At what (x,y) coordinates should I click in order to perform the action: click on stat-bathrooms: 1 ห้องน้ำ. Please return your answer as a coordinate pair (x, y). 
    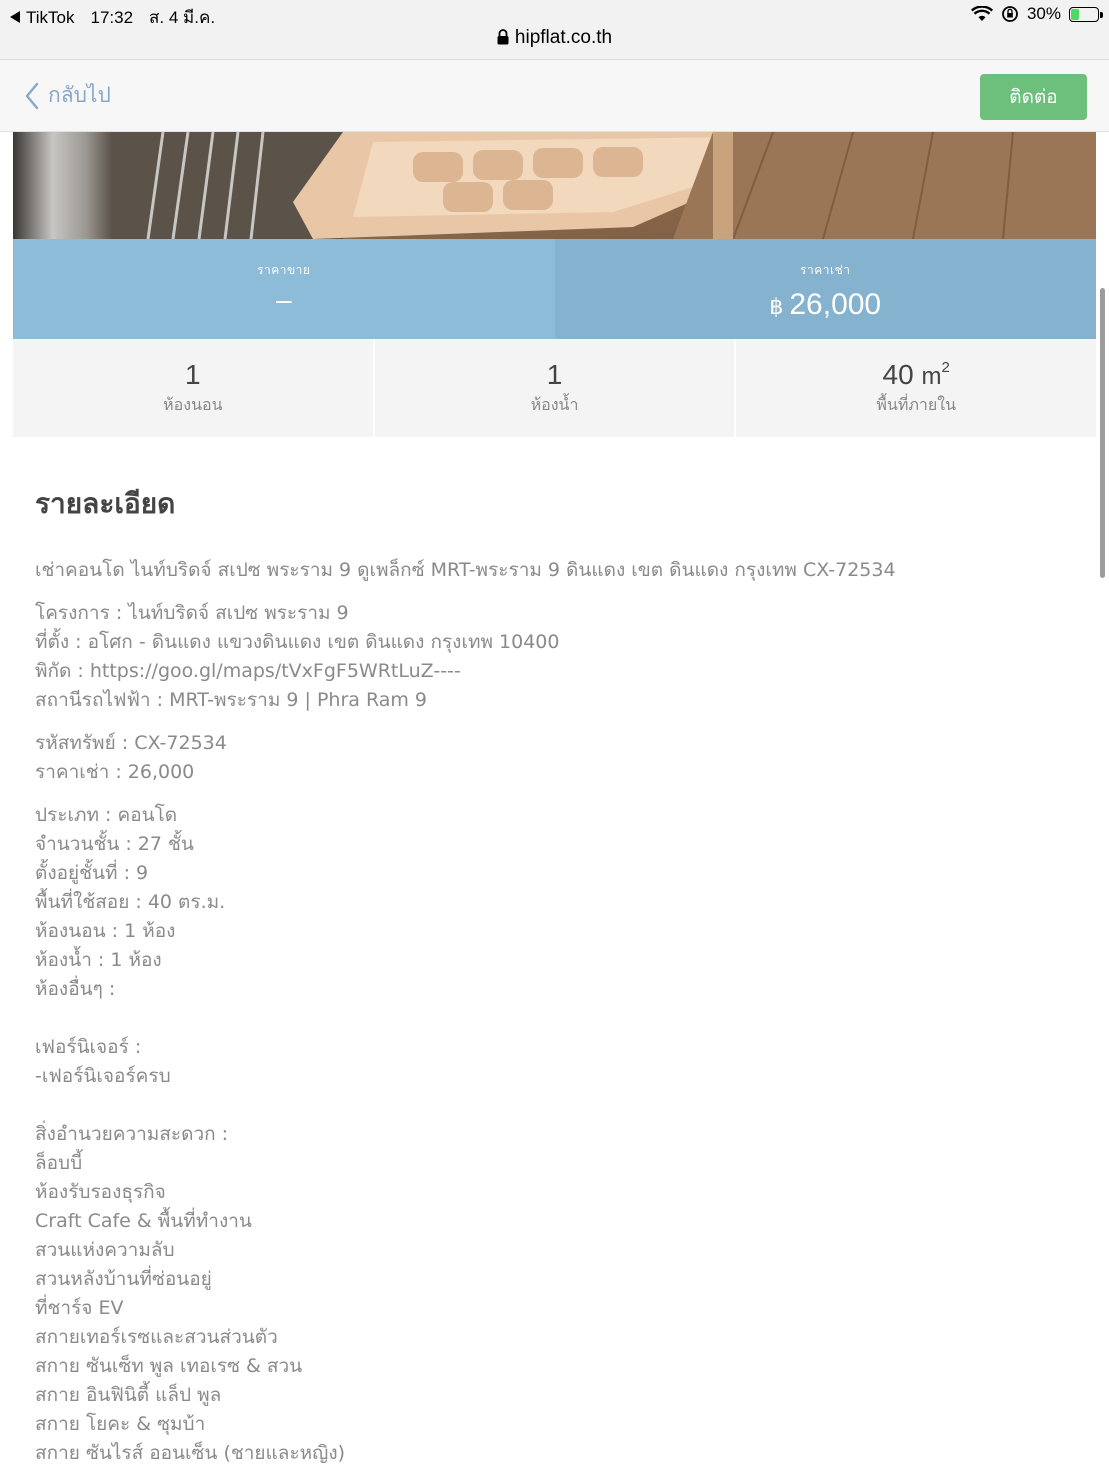
    Looking at the image, I should click on (556, 388).